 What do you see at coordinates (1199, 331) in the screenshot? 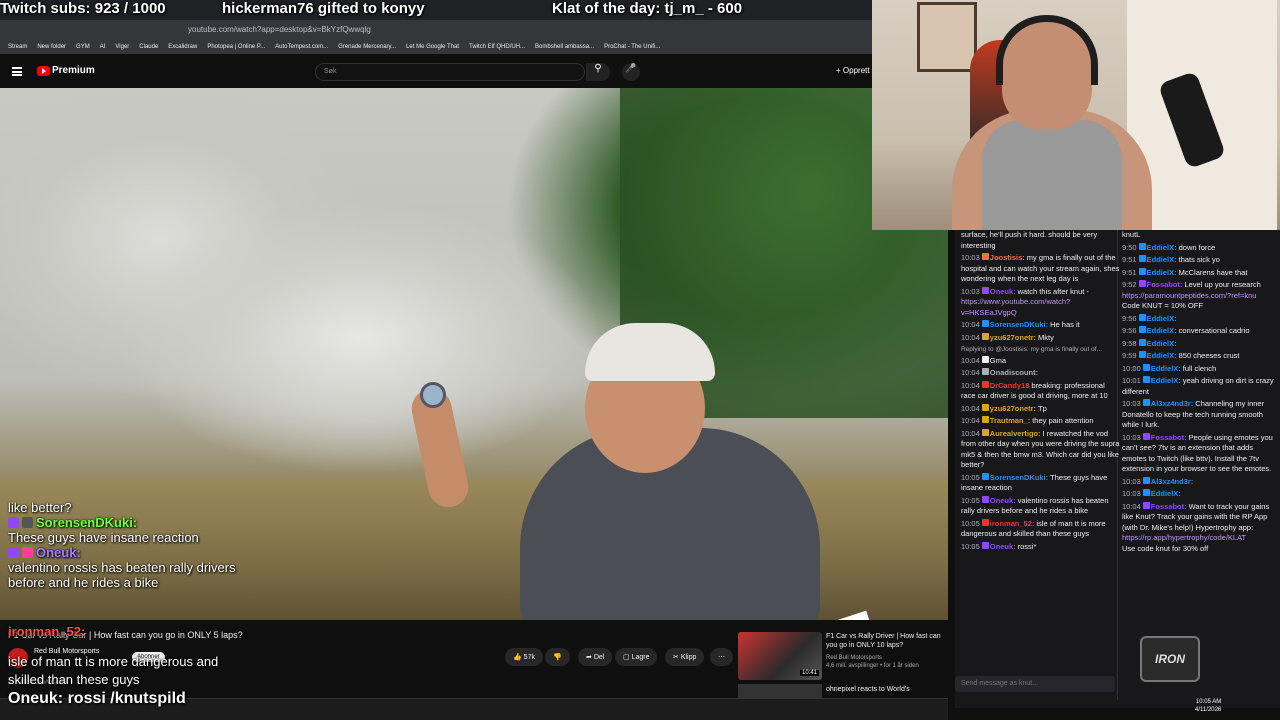
I see `chat-message: 9:56 EddielX: conversational cadrio` at bounding box center [1199, 331].